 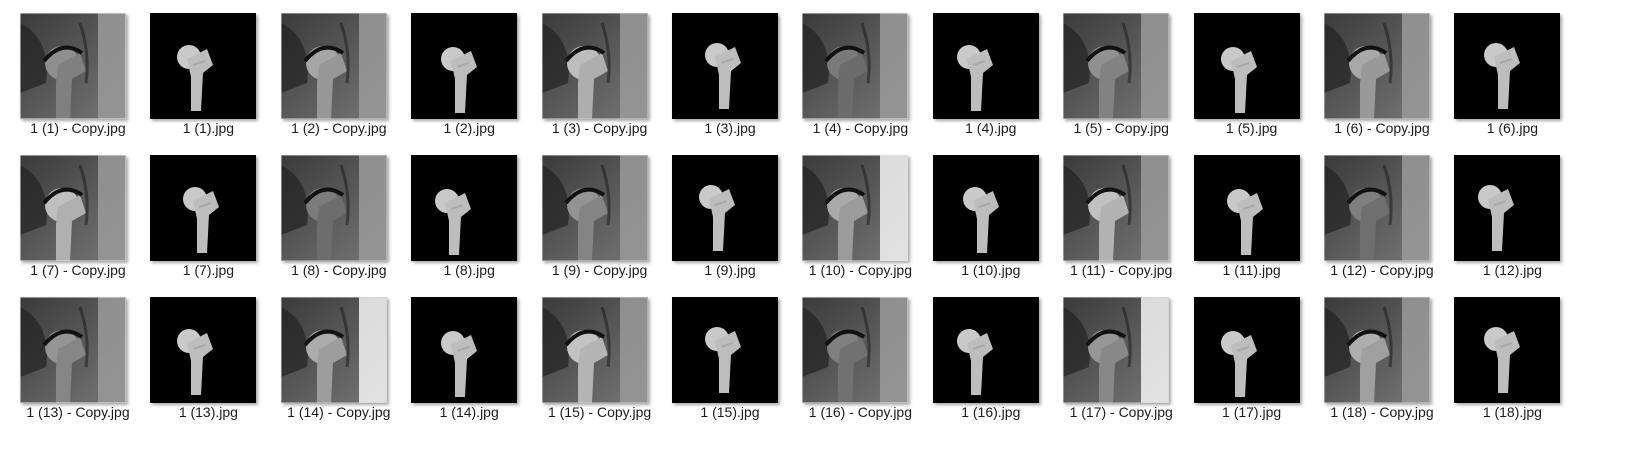 I want to click on file-item-mask-image: 1 (13).jpg, so click(x=208, y=357).